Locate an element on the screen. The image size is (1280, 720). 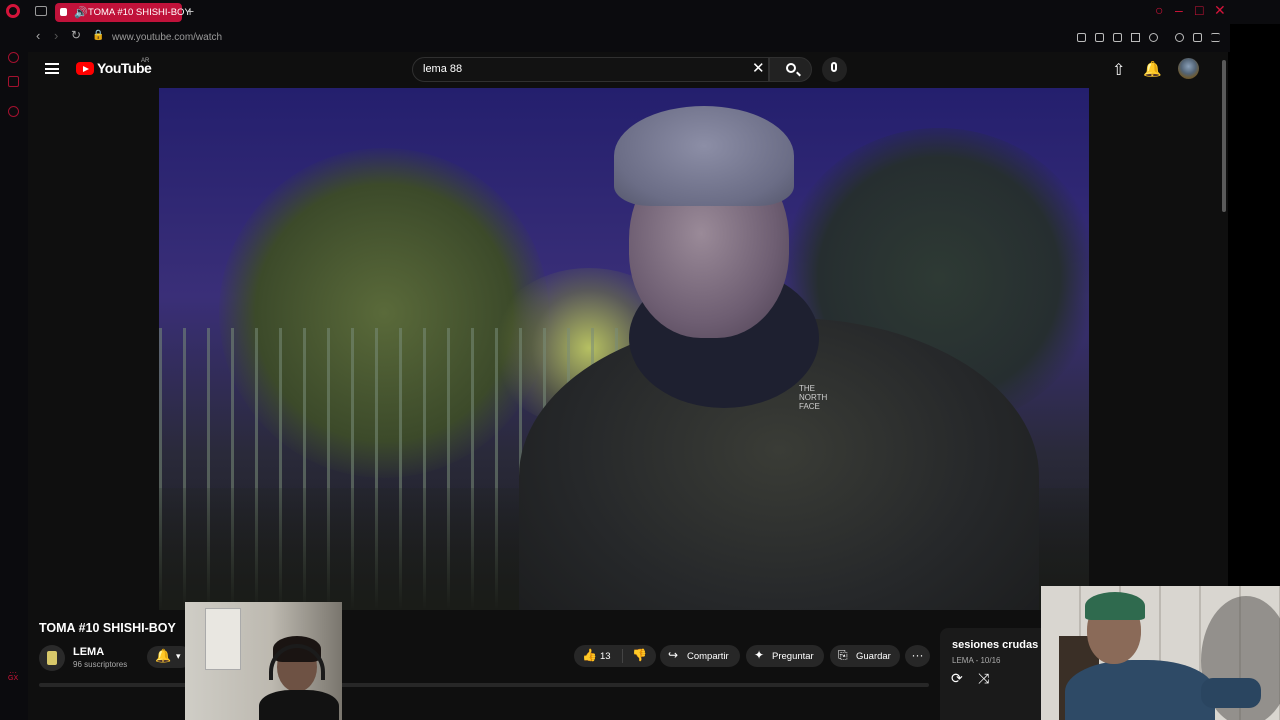
playlist-title: sesiones crudas is located at coordinates (995, 645).